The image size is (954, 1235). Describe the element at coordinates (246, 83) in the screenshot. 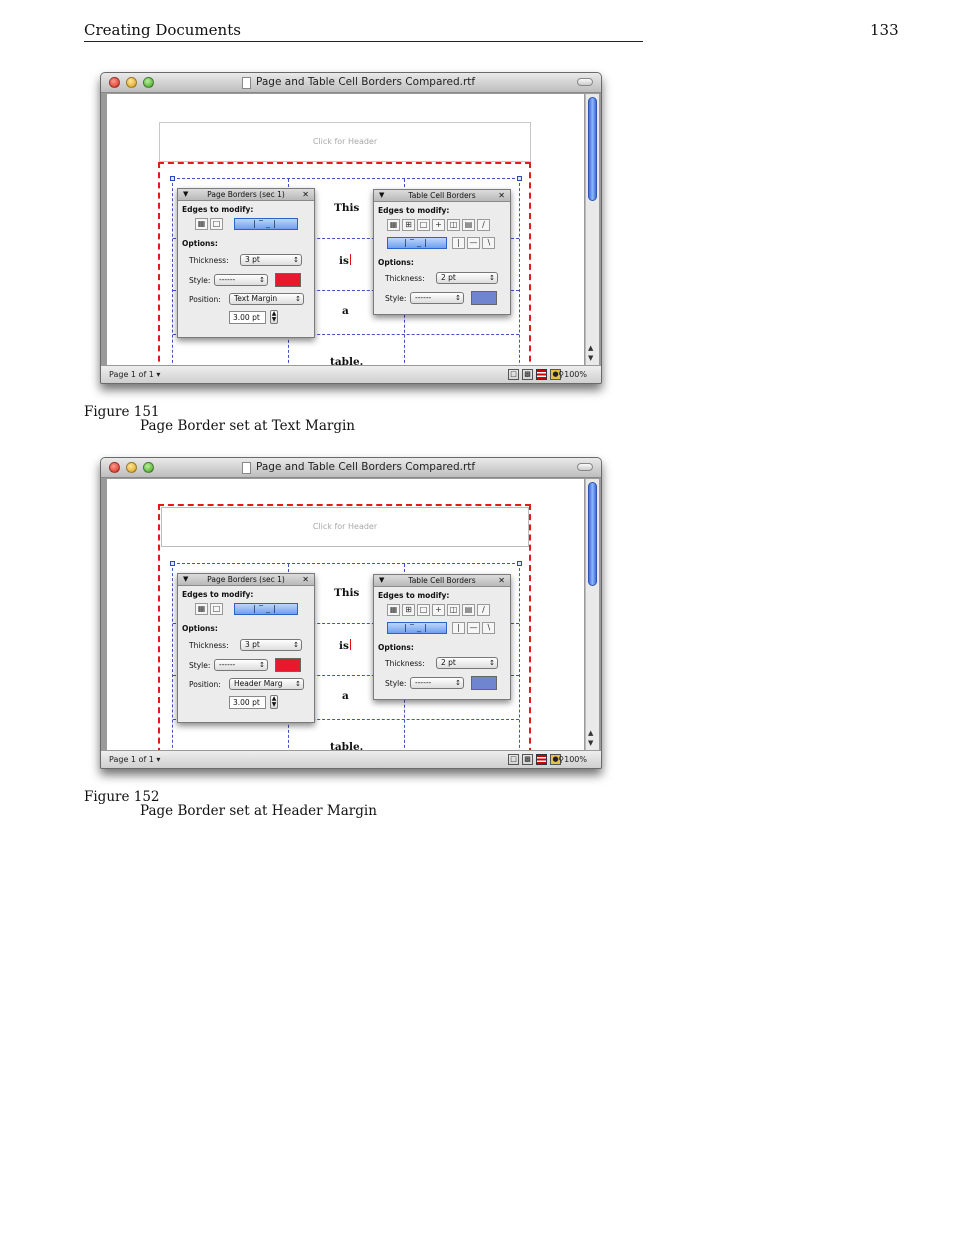

I see `document-icon` at that location.